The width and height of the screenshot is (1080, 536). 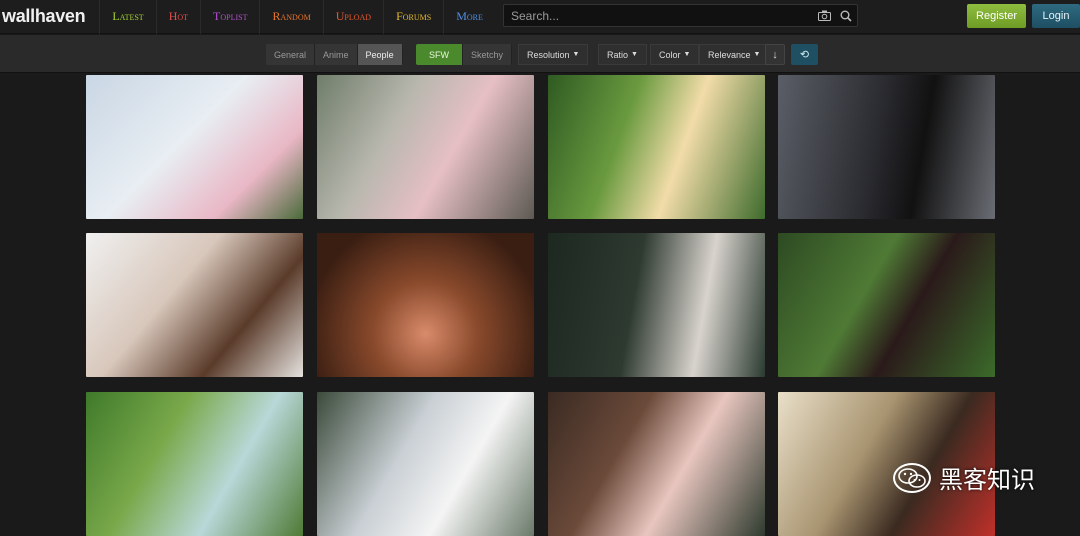 What do you see at coordinates (352, 17) in the screenshot?
I see `nav-upload: Upload` at bounding box center [352, 17].